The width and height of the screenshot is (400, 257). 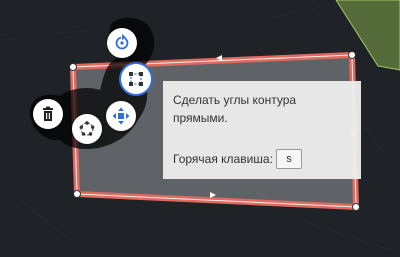 What do you see at coordinates (288, 159) in the screenshot?
I see `hotkey-key: s` at bounding box center [288, 159].